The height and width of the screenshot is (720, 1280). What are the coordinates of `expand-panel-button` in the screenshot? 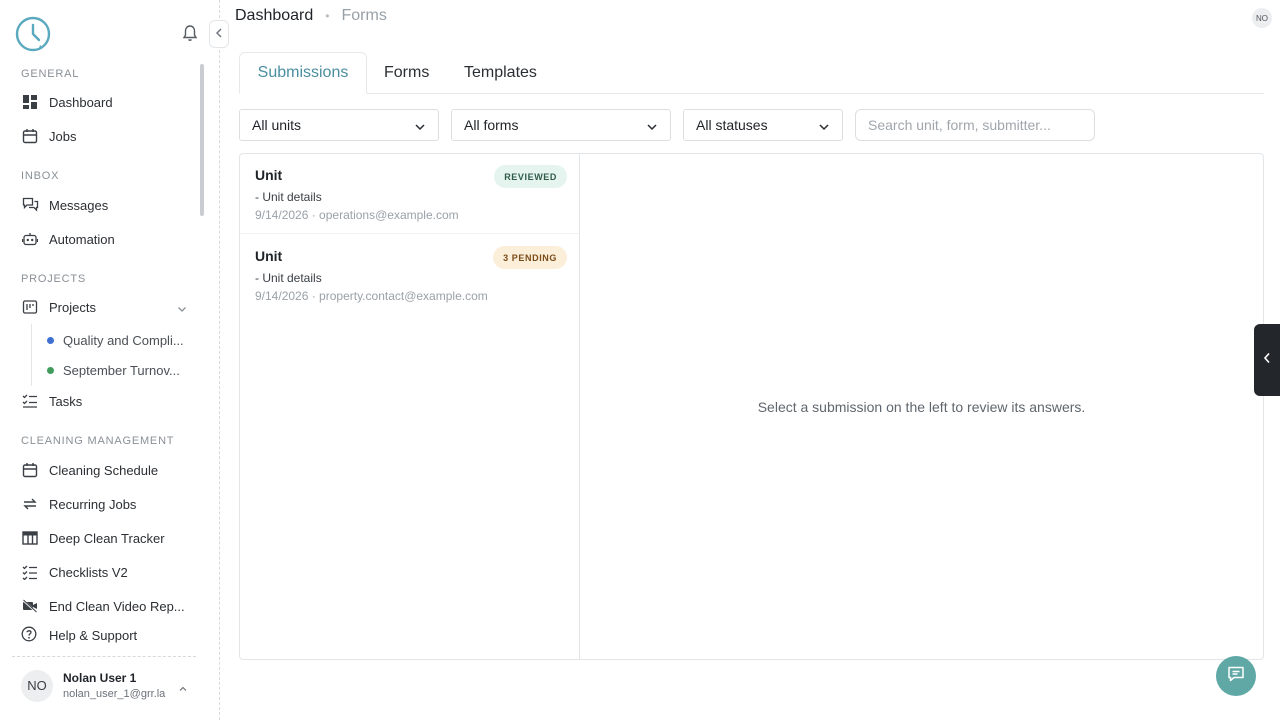 It's located at (1267, 360).